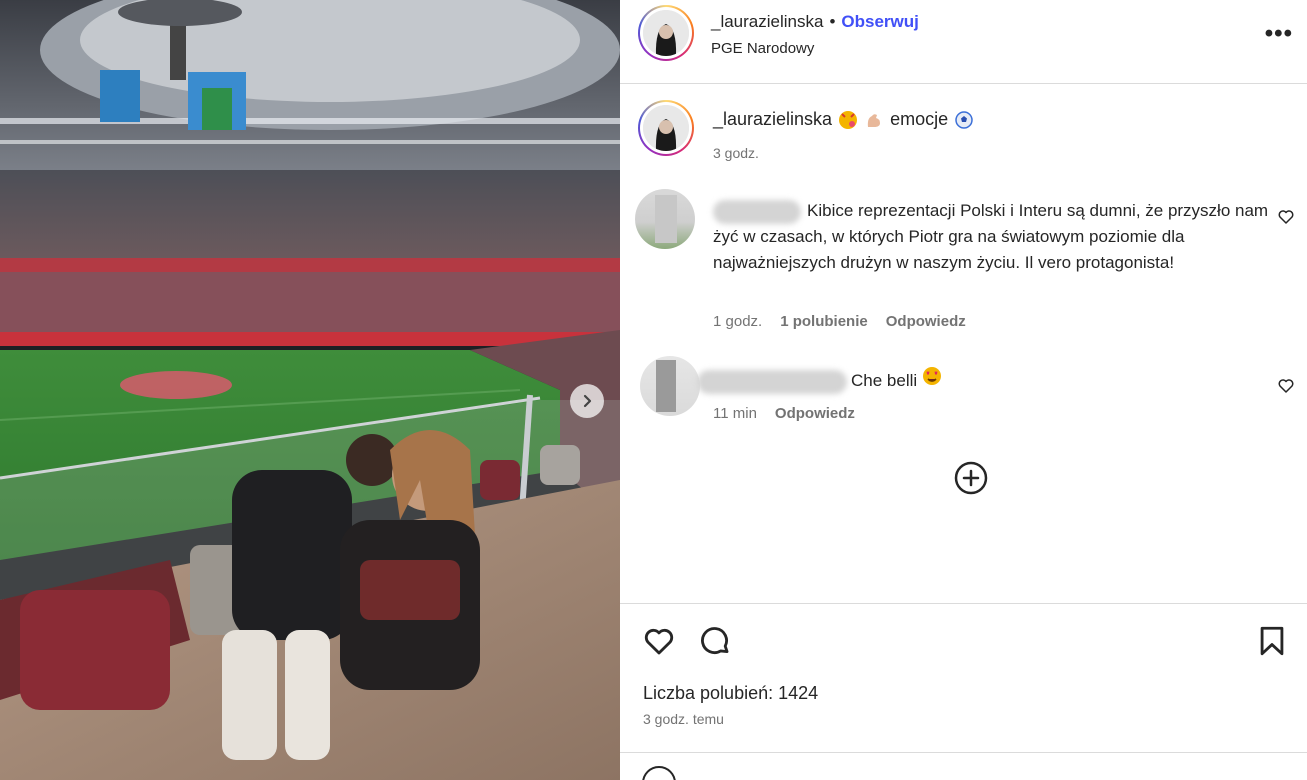 This screenshot has height=780, width=1307. Describe the element at coordinates (767, 21) in the screenshot. I see `author-username: _laurazielinska` at that location.